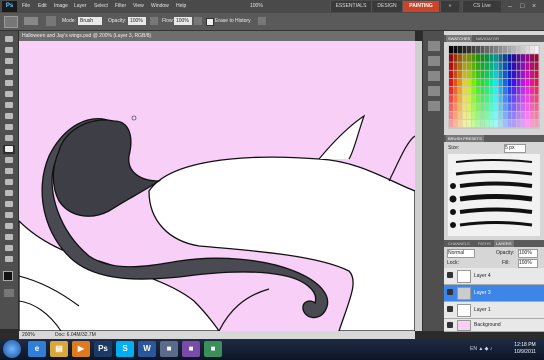  I want to click on airbrush-icon, so click(198, 21).